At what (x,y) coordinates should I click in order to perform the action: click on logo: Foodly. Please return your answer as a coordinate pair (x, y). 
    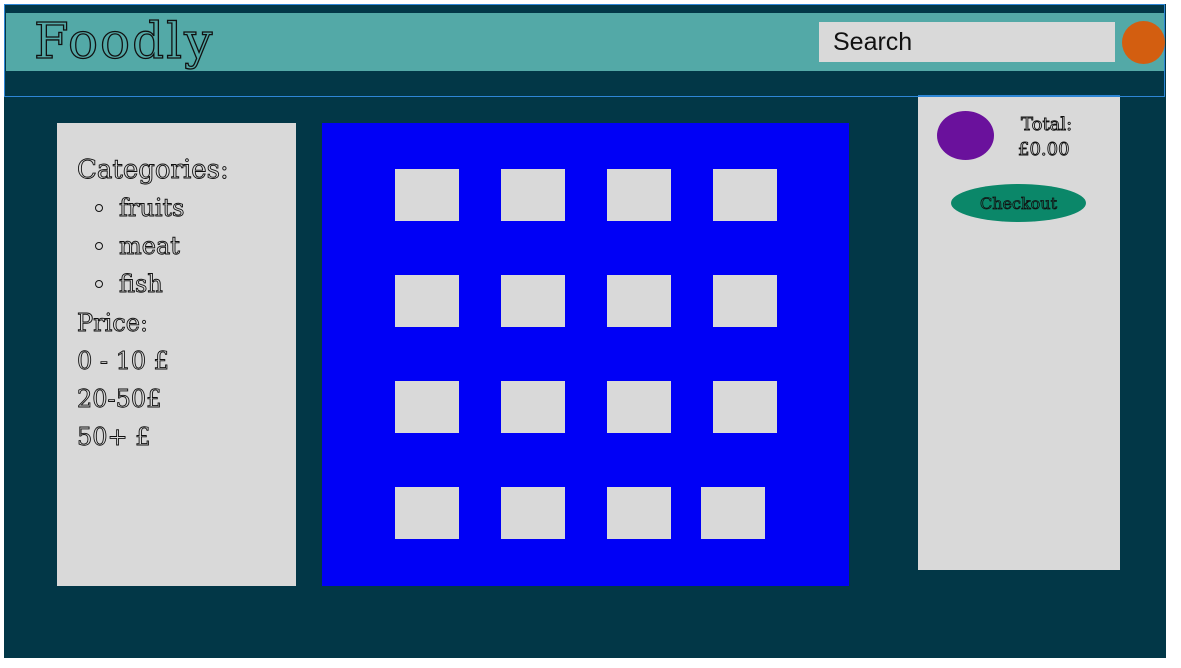
    Looking at the image, I should click on (123, 41).